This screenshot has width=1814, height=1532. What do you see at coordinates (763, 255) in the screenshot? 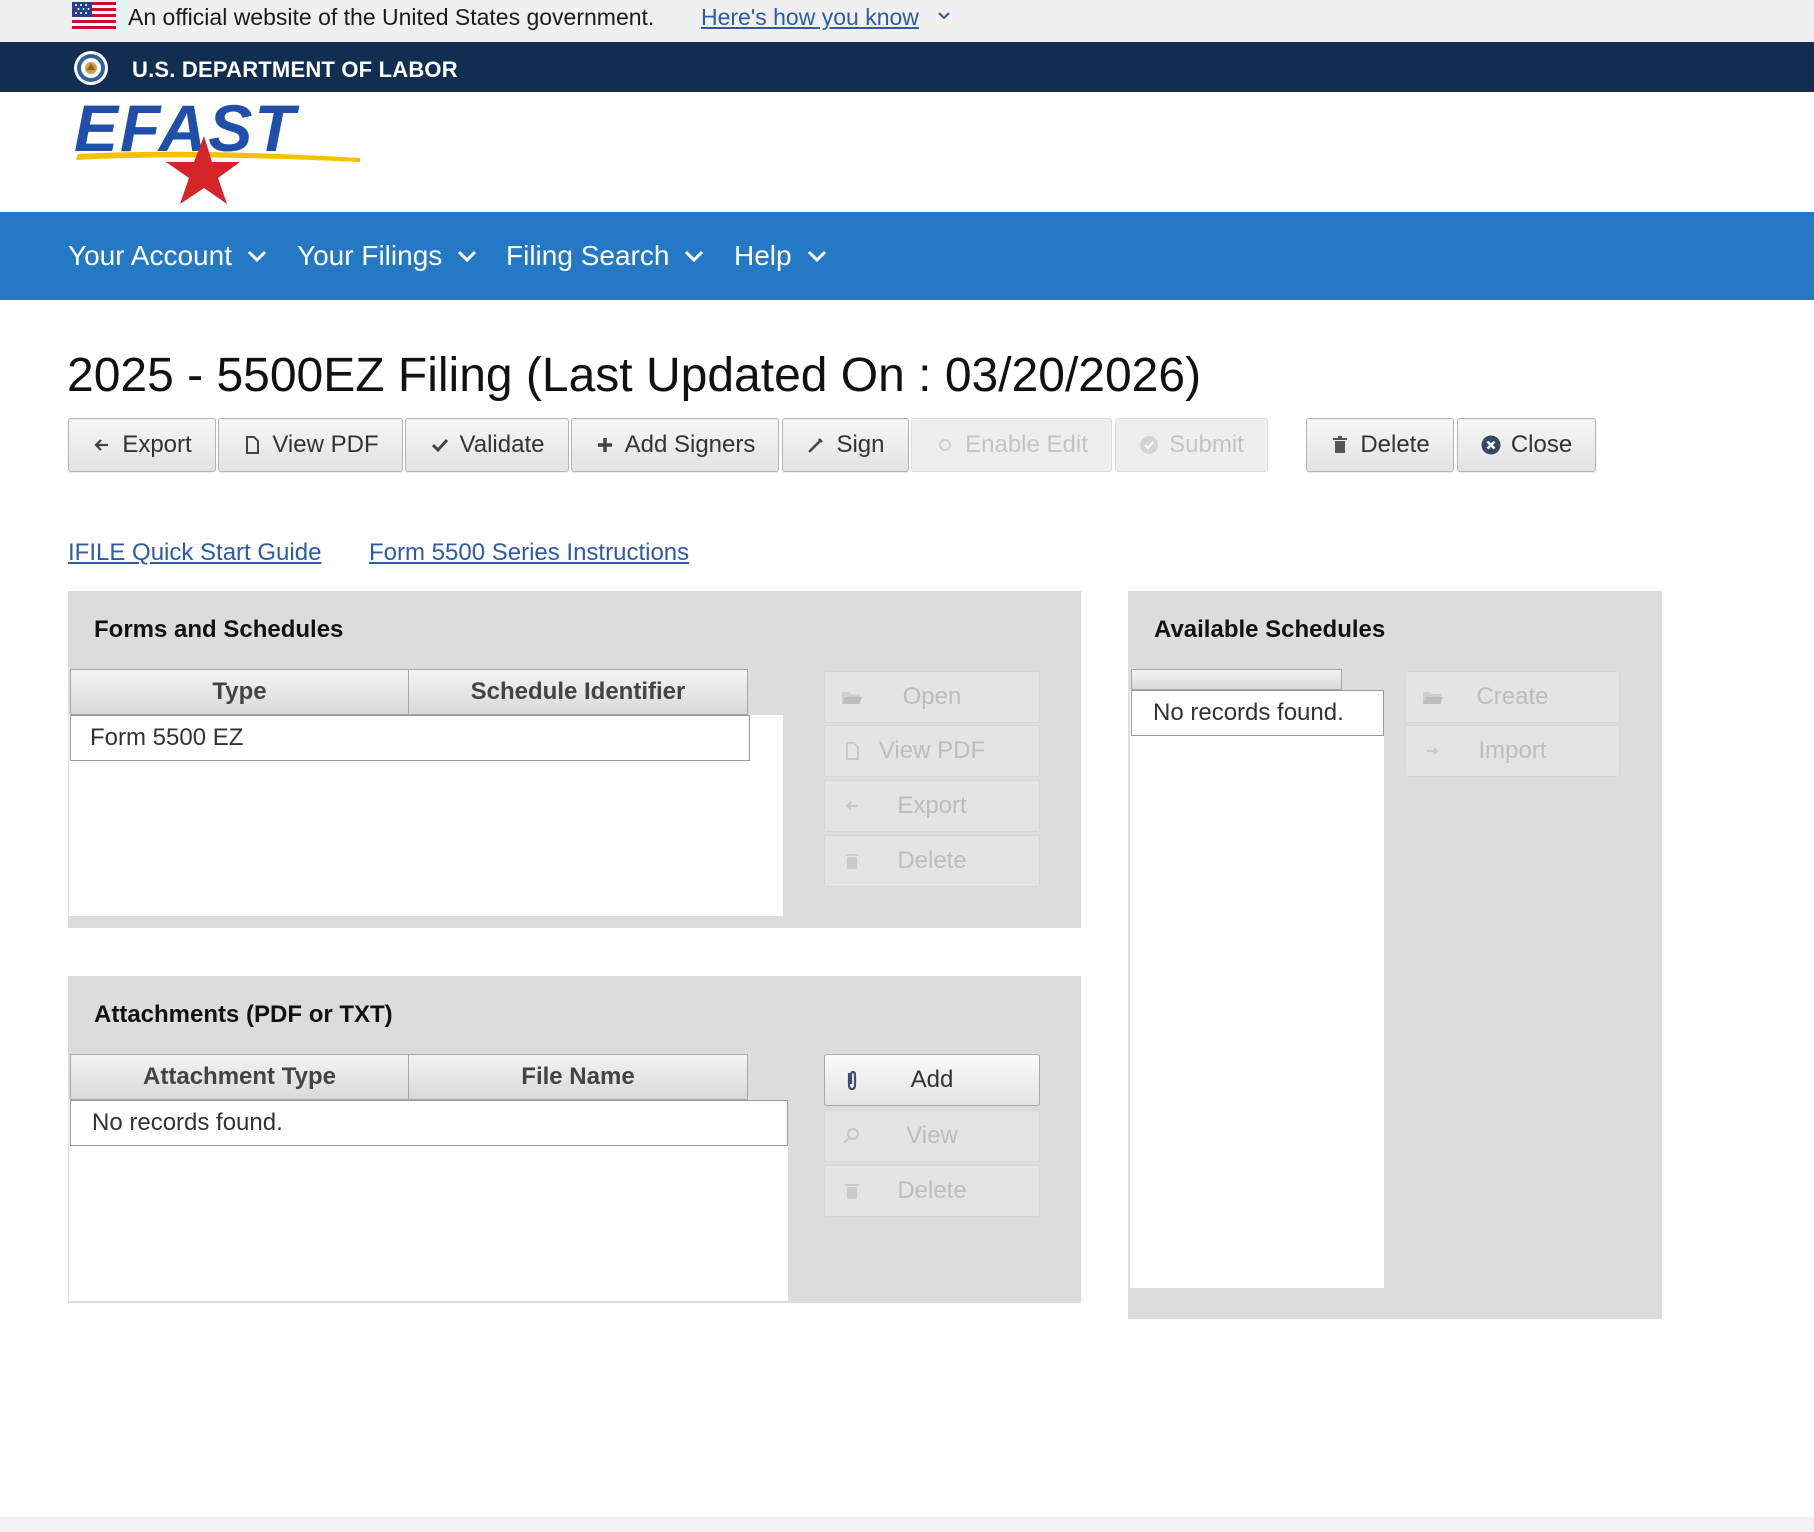
I see `nav-label: Help` at bounding box center [763, 255].